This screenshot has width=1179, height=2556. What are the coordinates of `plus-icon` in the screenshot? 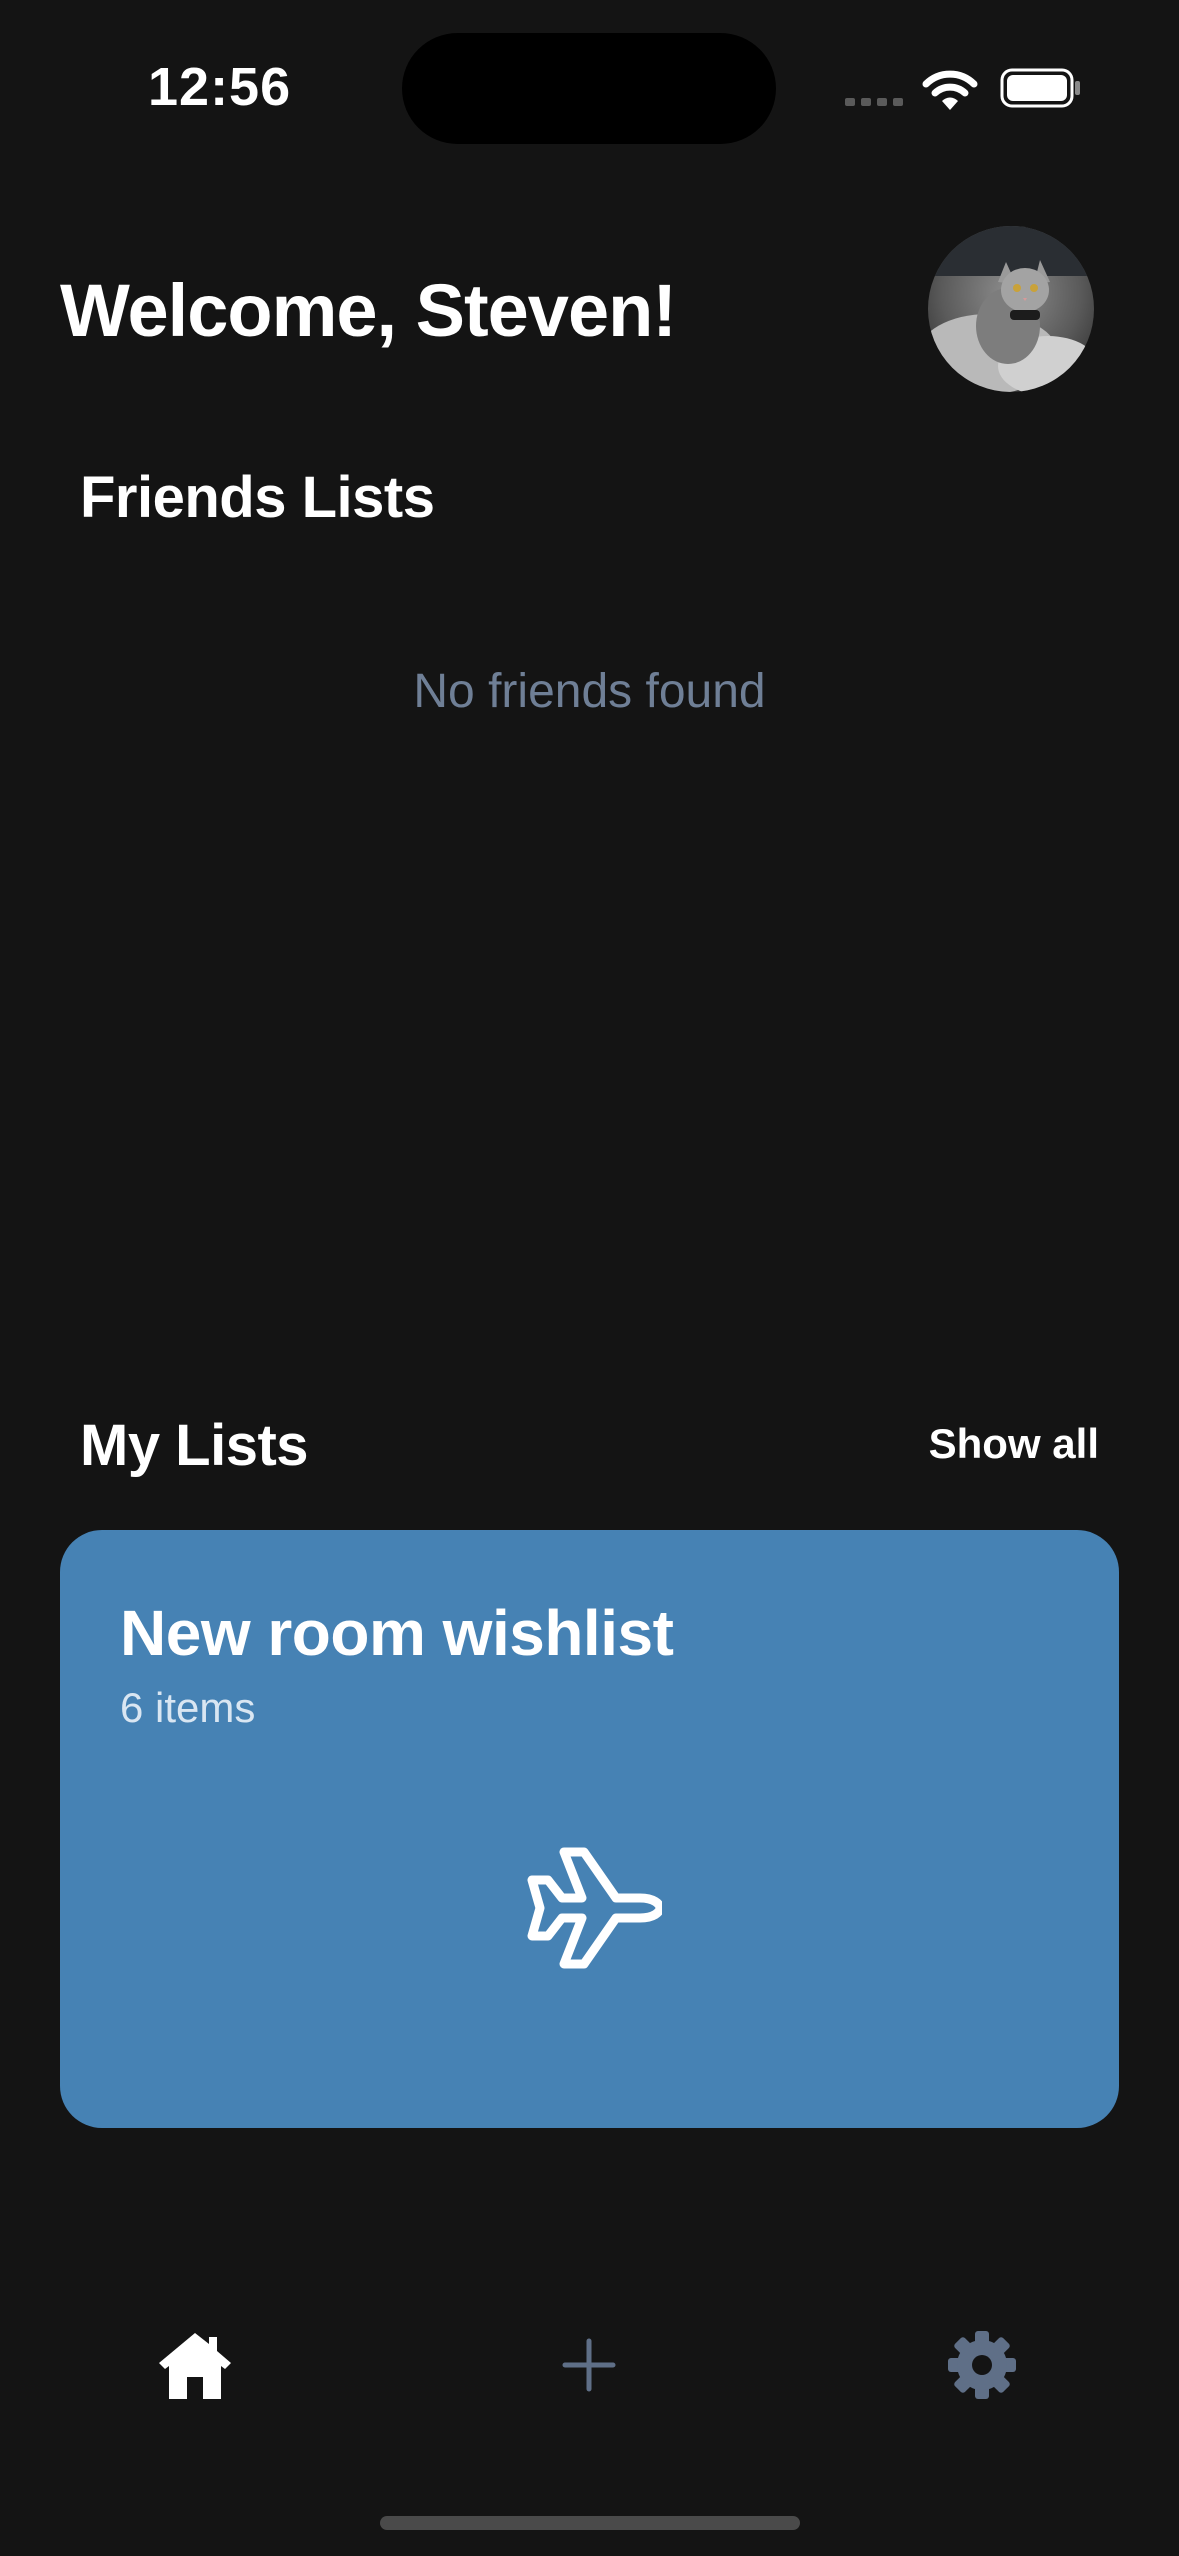 It's located at (589, 2365).